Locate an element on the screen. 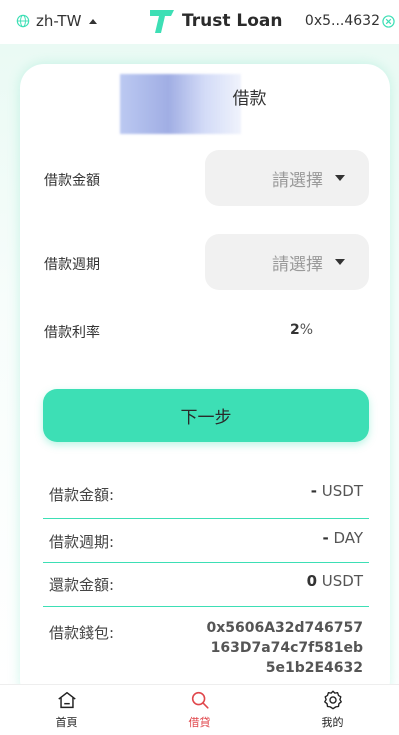  top-header: zh-TW Trust Loan 0x5...4632 is located at coordinates (199, 22).